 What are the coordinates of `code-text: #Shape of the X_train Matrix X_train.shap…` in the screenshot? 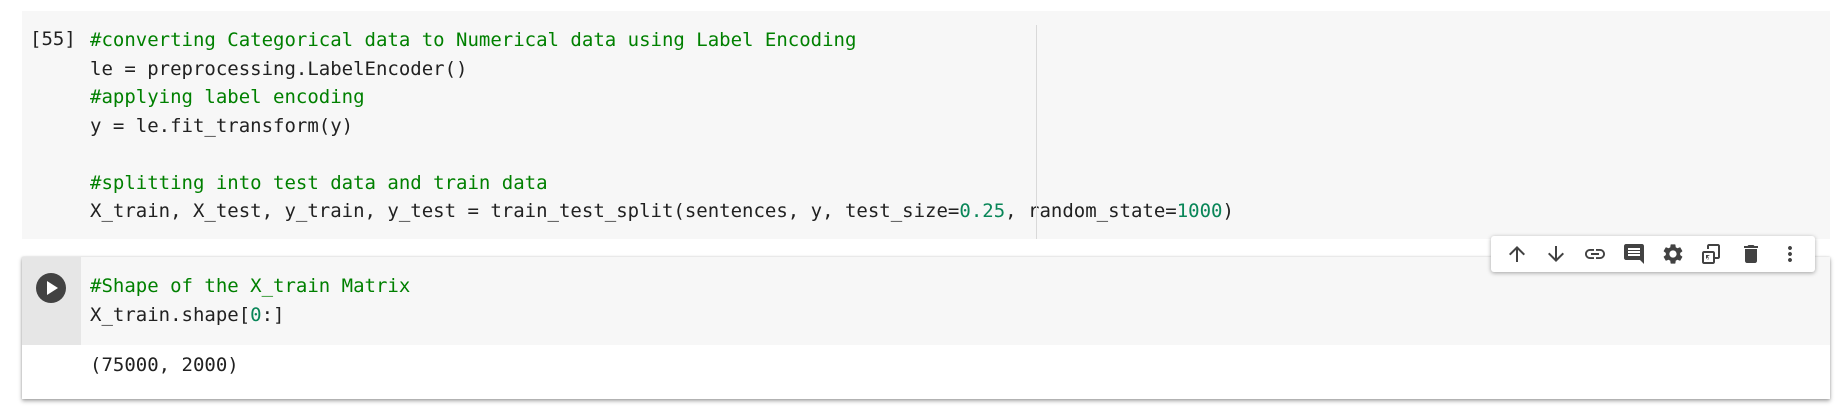 It's located at (250, 300).